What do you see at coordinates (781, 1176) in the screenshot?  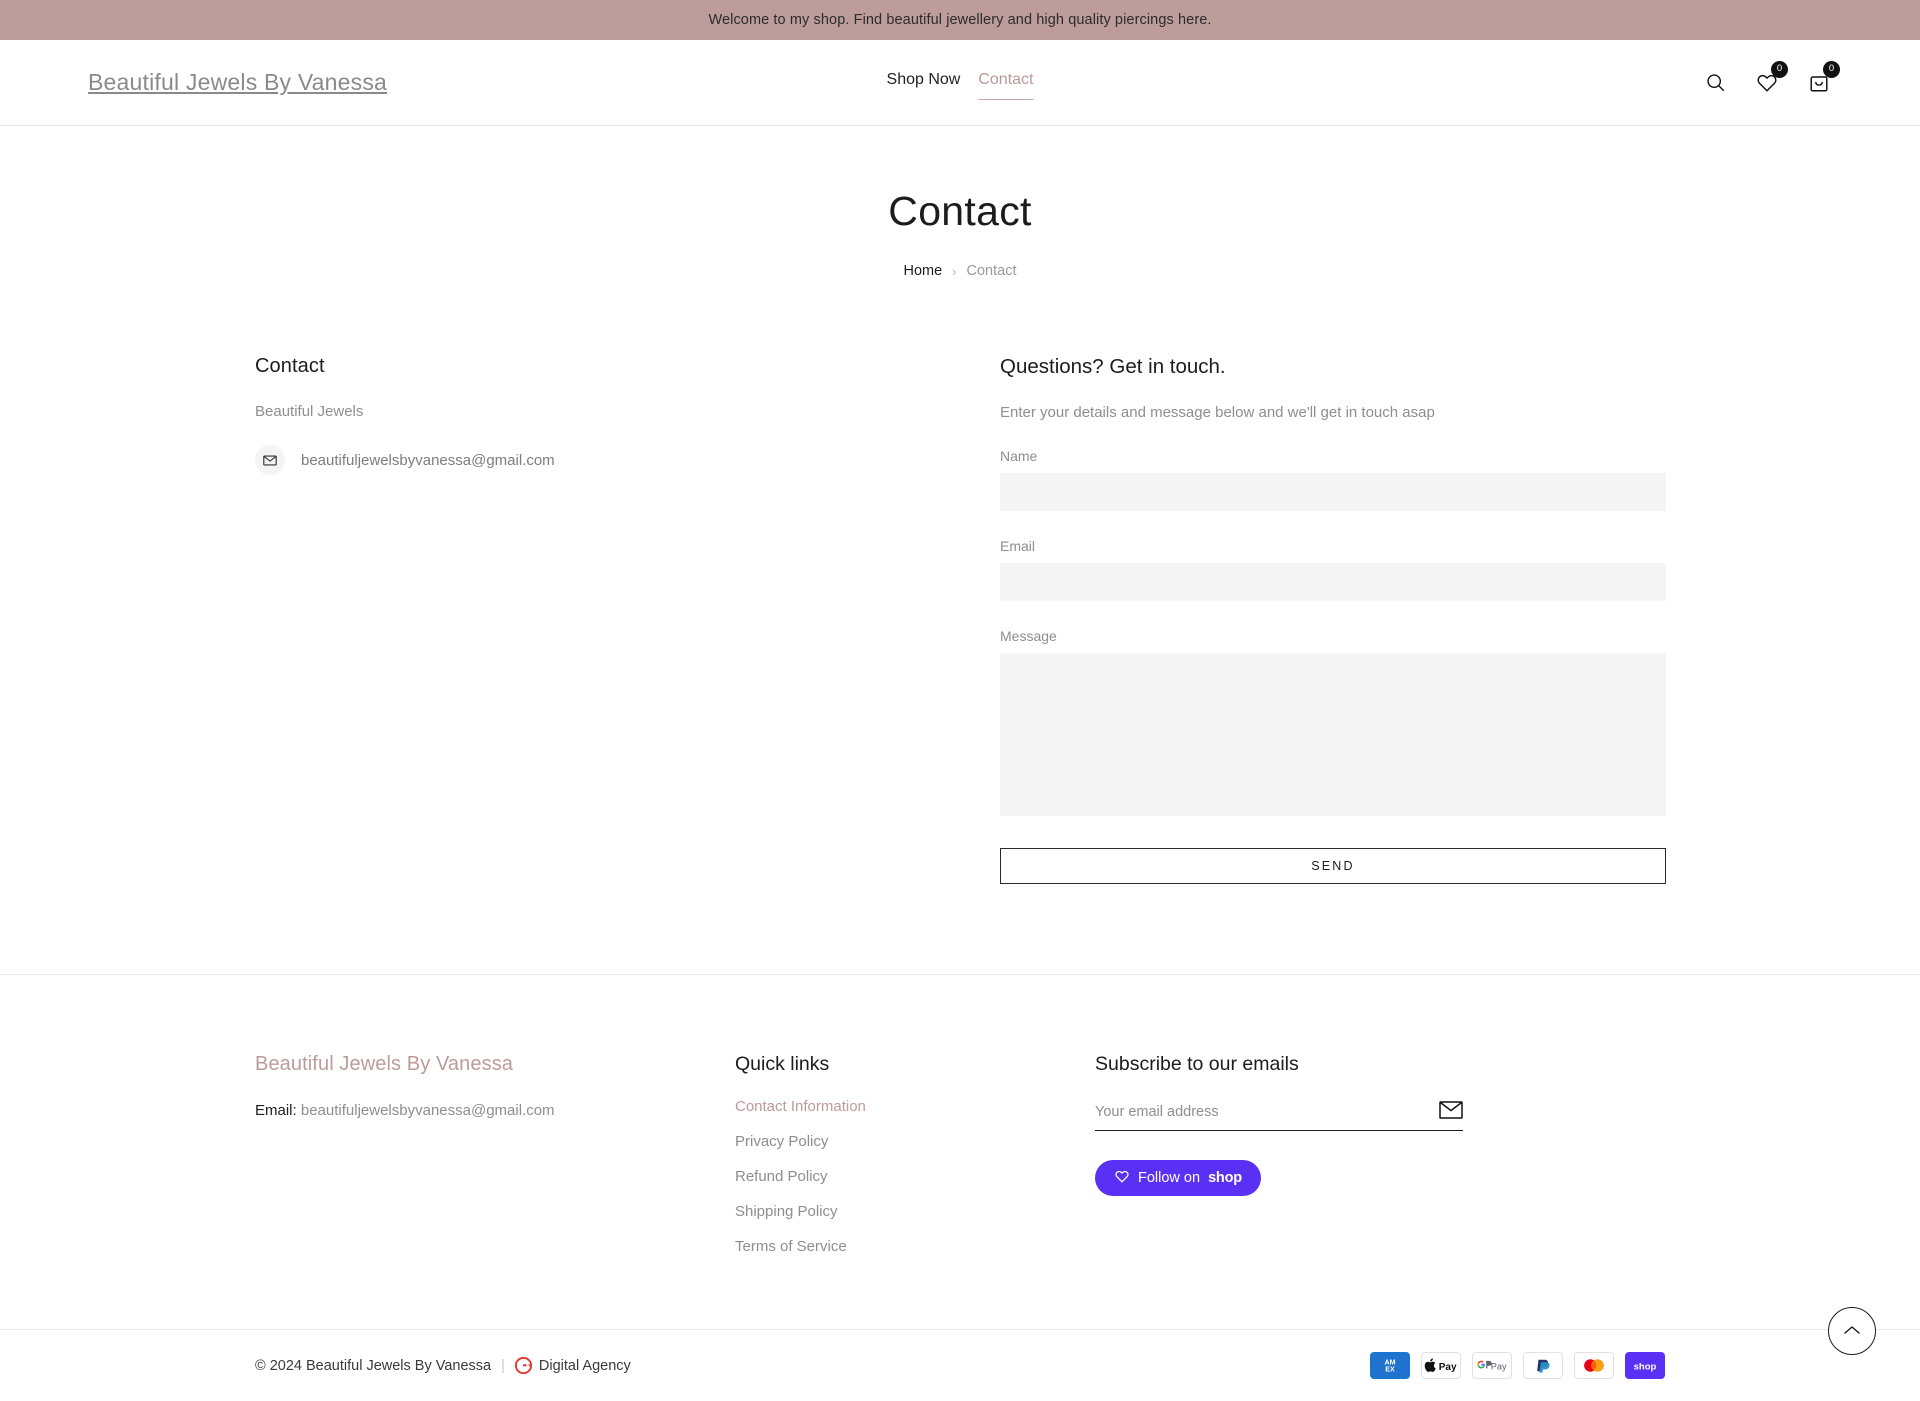 I see `quick-link-refund-policy: Refund Policy` at bounding box center [781, 1176].